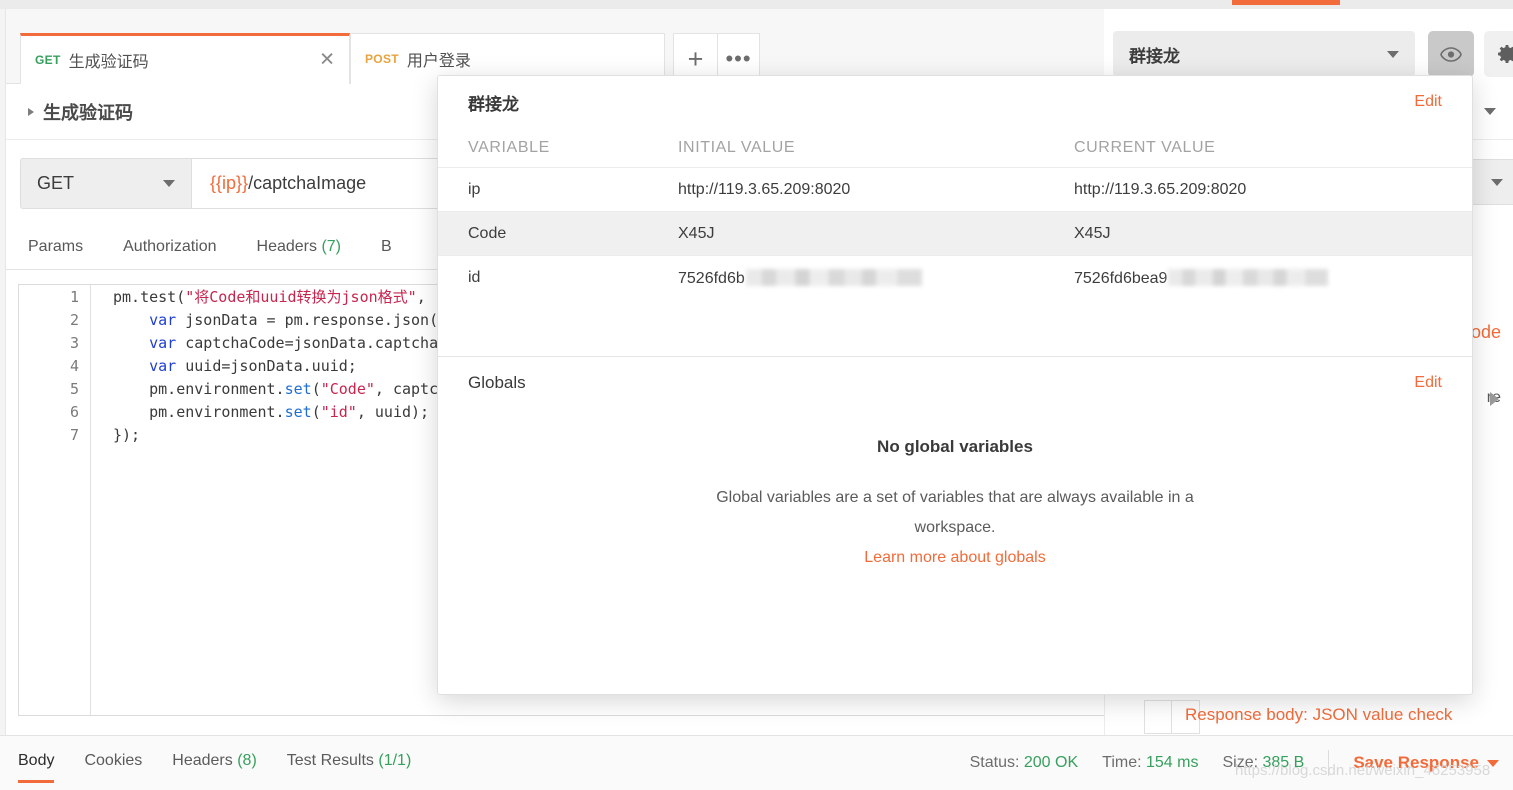  Describe the element at coordinates (113, 760) in the screenshot. I see `tab-label: Cookies` at that location.